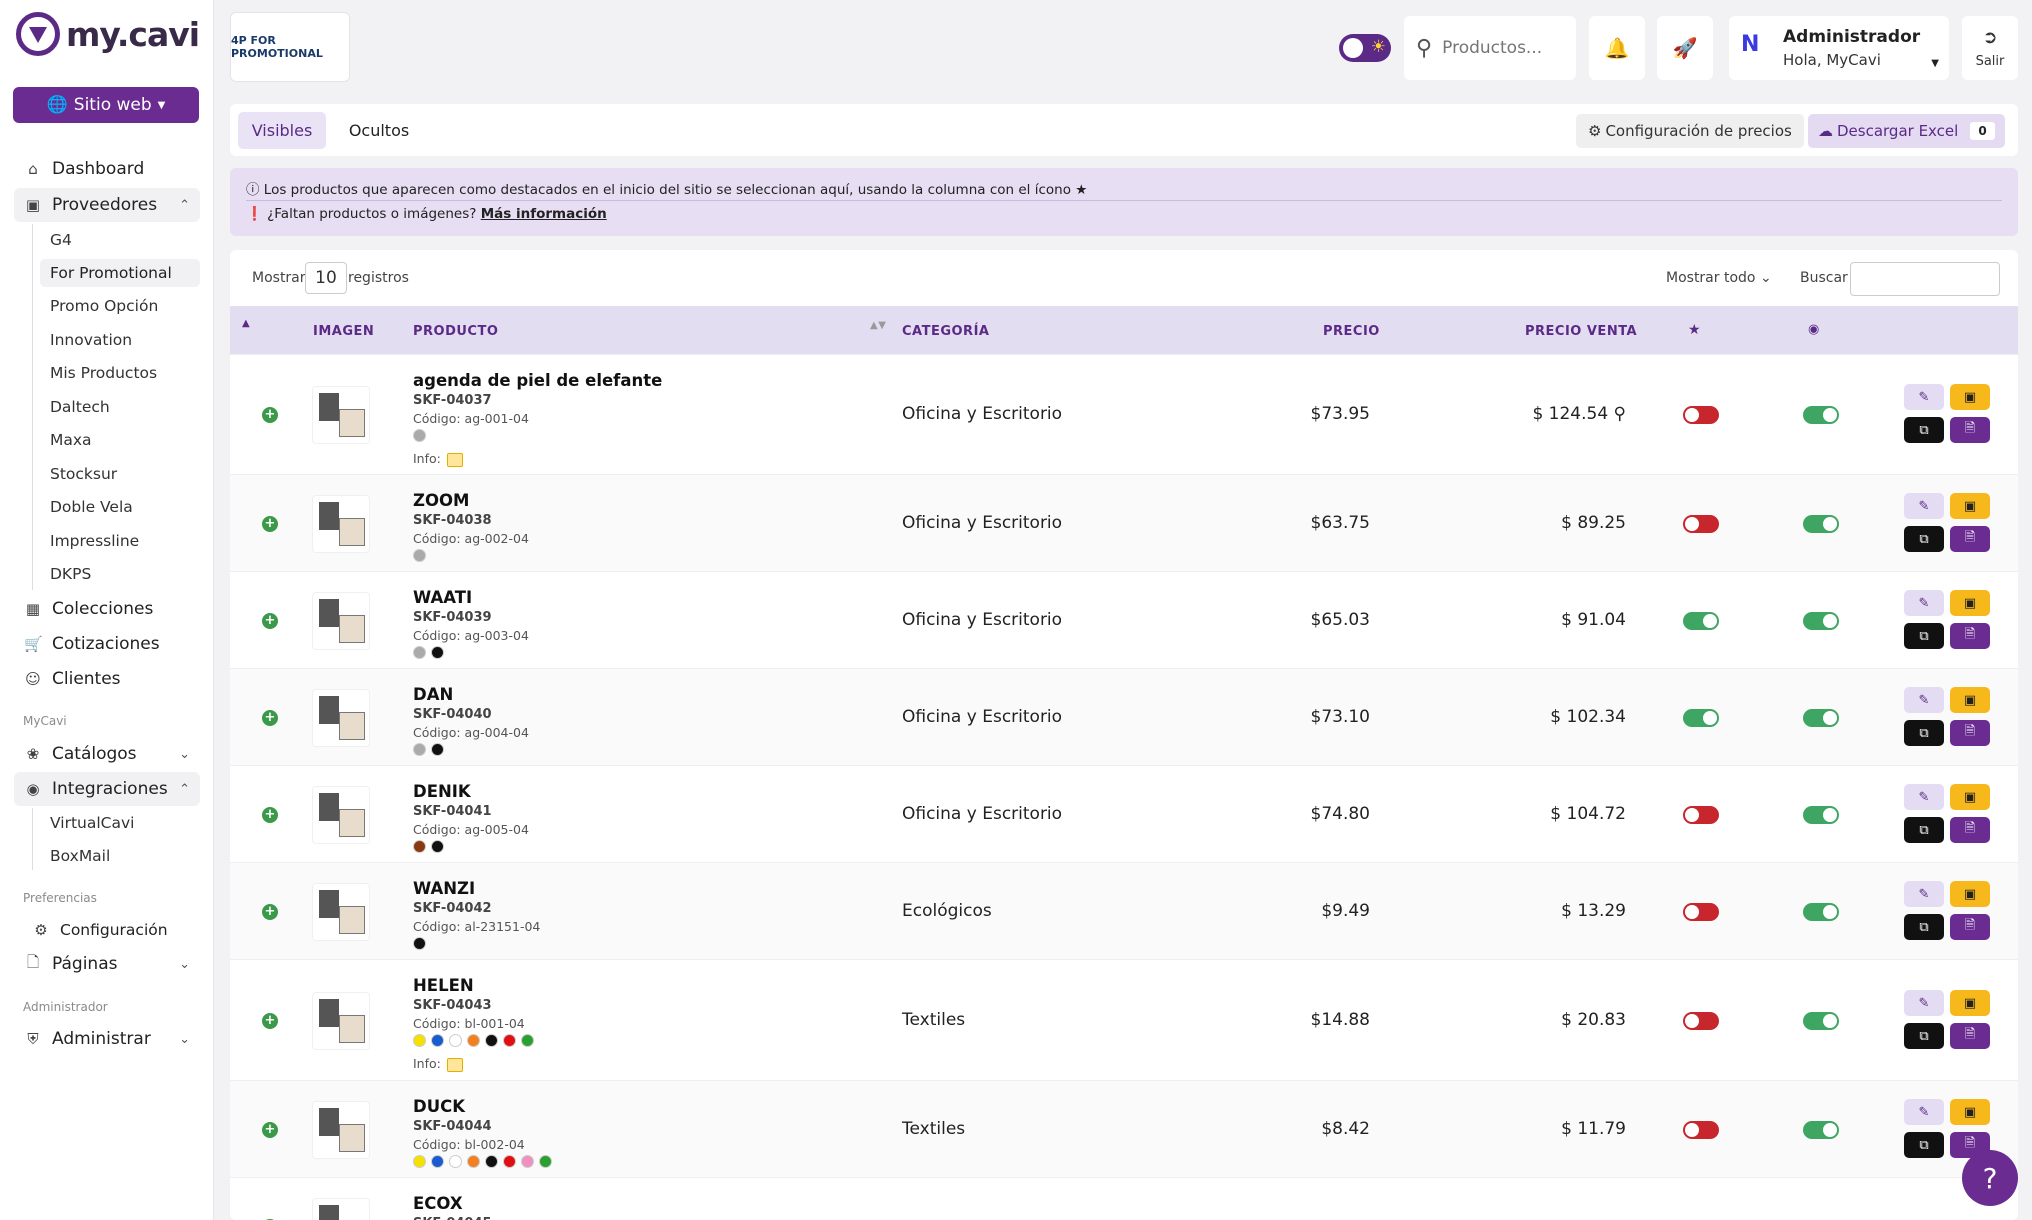  I want to click on provider-dkps: DKPS, so click(120, 574).